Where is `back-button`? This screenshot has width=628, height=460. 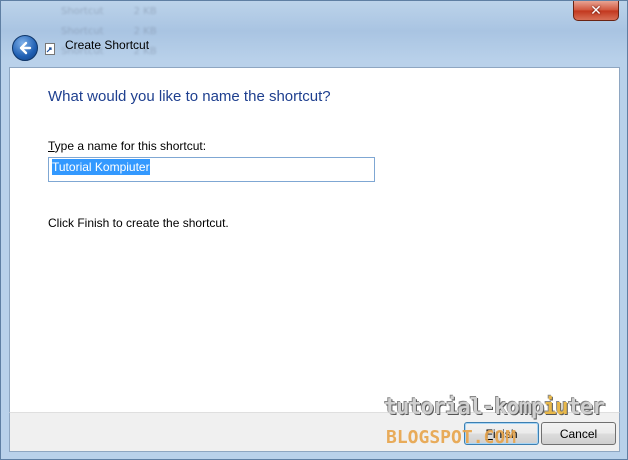 back-button is located at coordinates (25, 48).